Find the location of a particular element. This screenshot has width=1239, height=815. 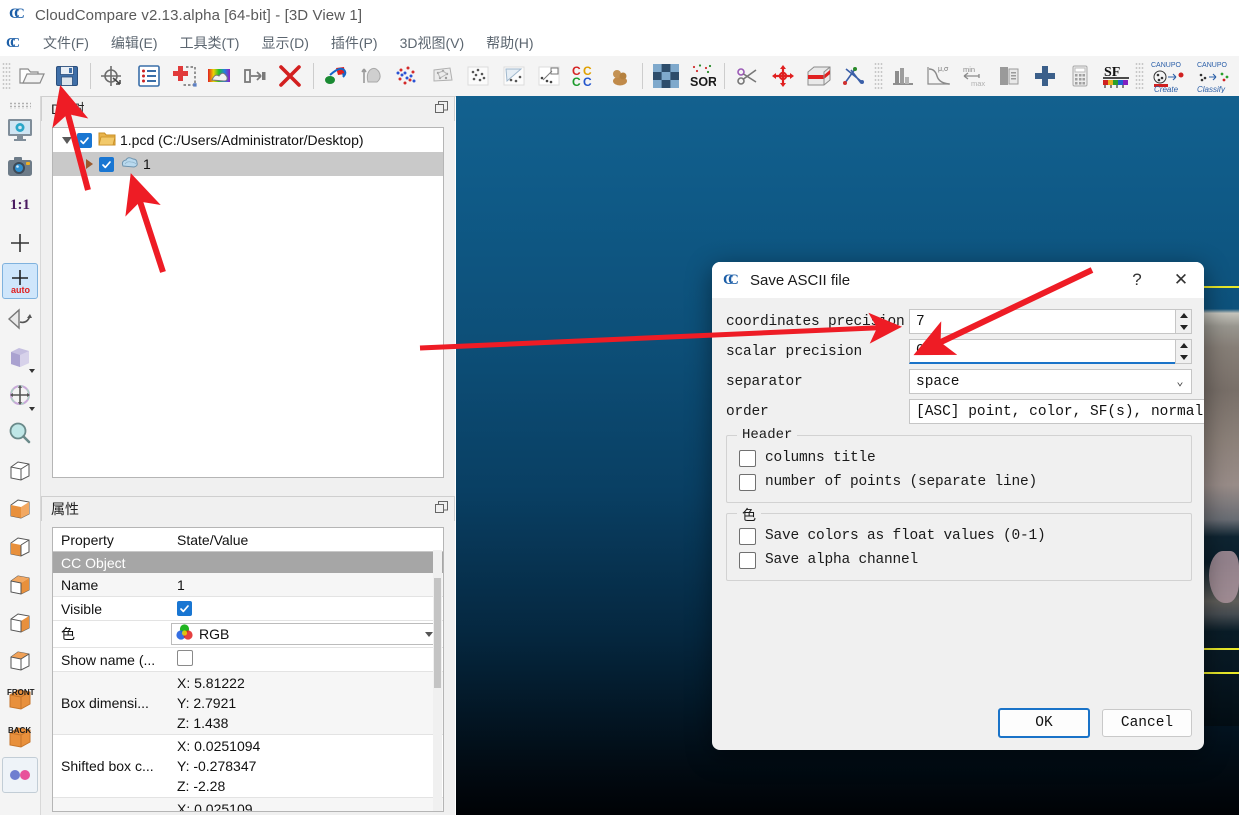

sf-colorscale-icon: SF is located at coordinates (1115, 76).